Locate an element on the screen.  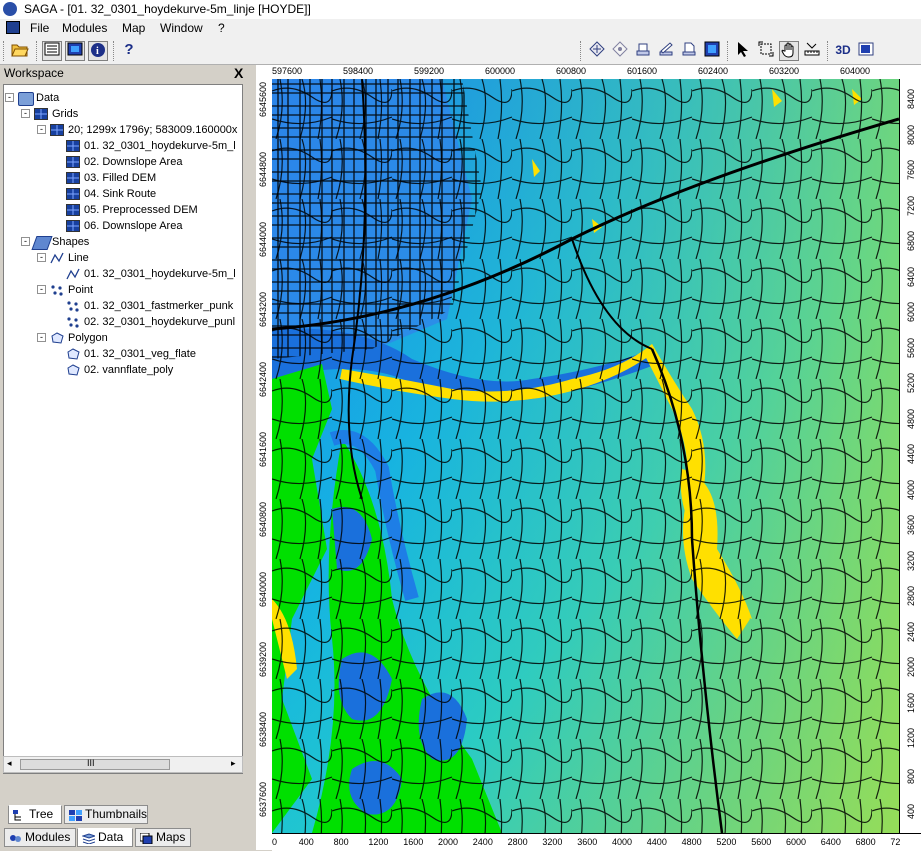
tab-maps-label: Maps is located at coordinates (171, 837).